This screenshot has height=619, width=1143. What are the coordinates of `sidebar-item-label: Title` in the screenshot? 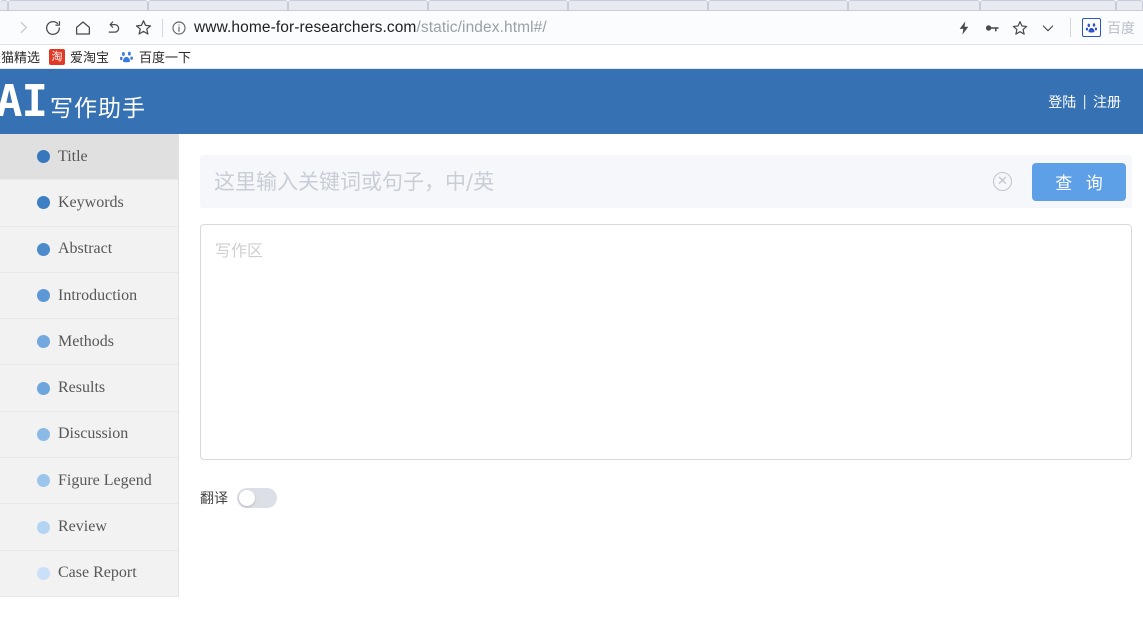 It's located at (73, 156).